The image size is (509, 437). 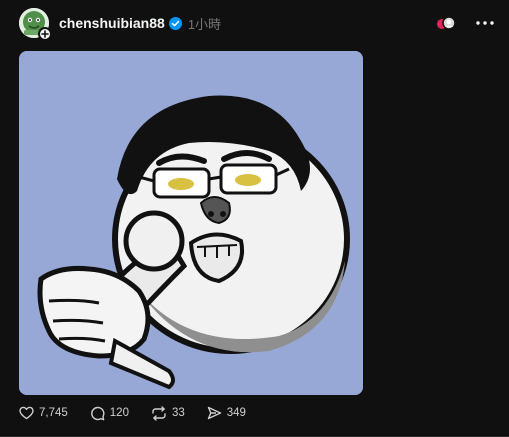 What do you see at coordinates (168, 413) in the screenshot?
I see `repost-button: 33` at bounding box center [168, 413].